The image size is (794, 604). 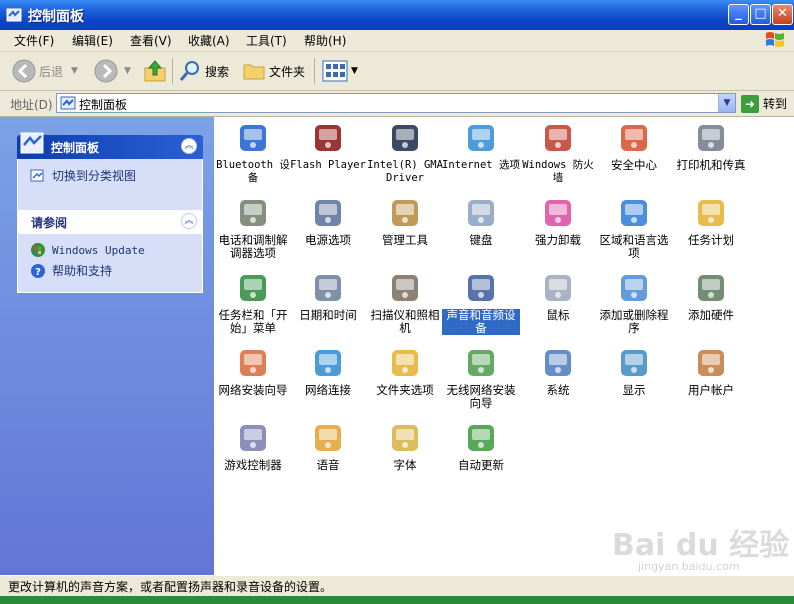 I want to click on help-support-link: ? 帮助和支持, so click(x=71, y=270).